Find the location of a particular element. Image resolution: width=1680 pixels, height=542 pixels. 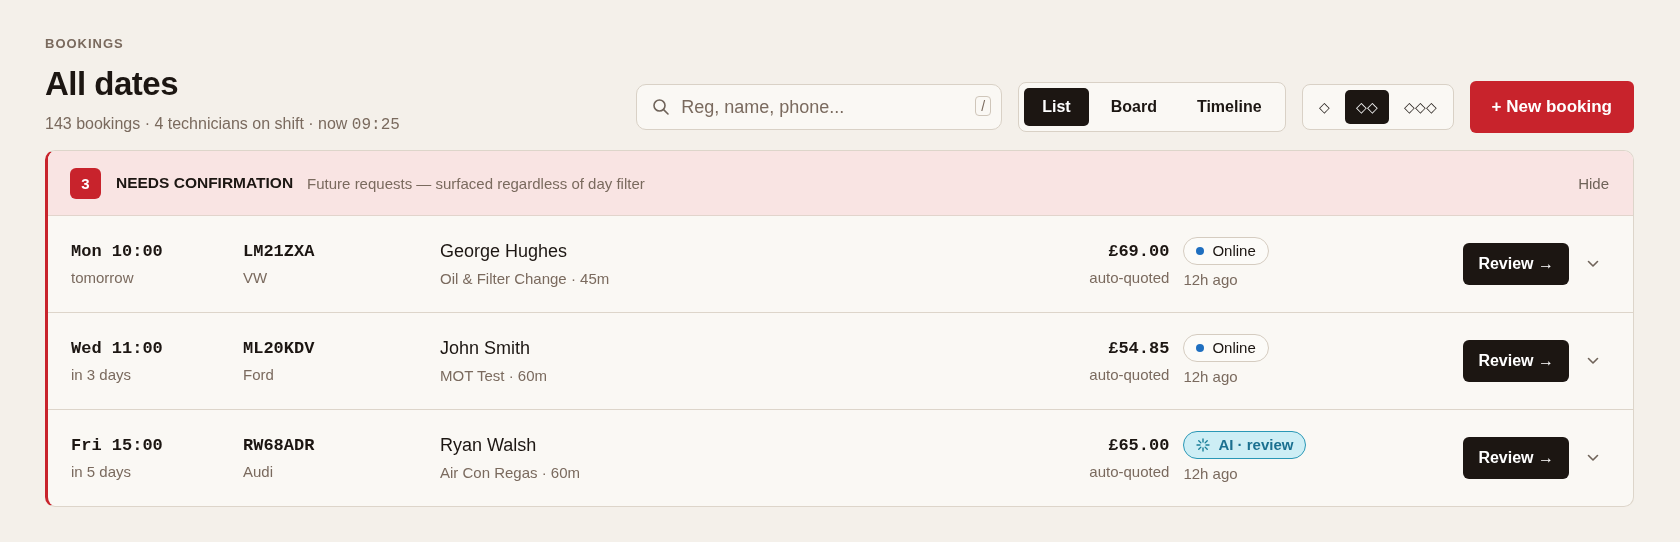

vehicle-make: Ford is located at coordinates (259, 374).